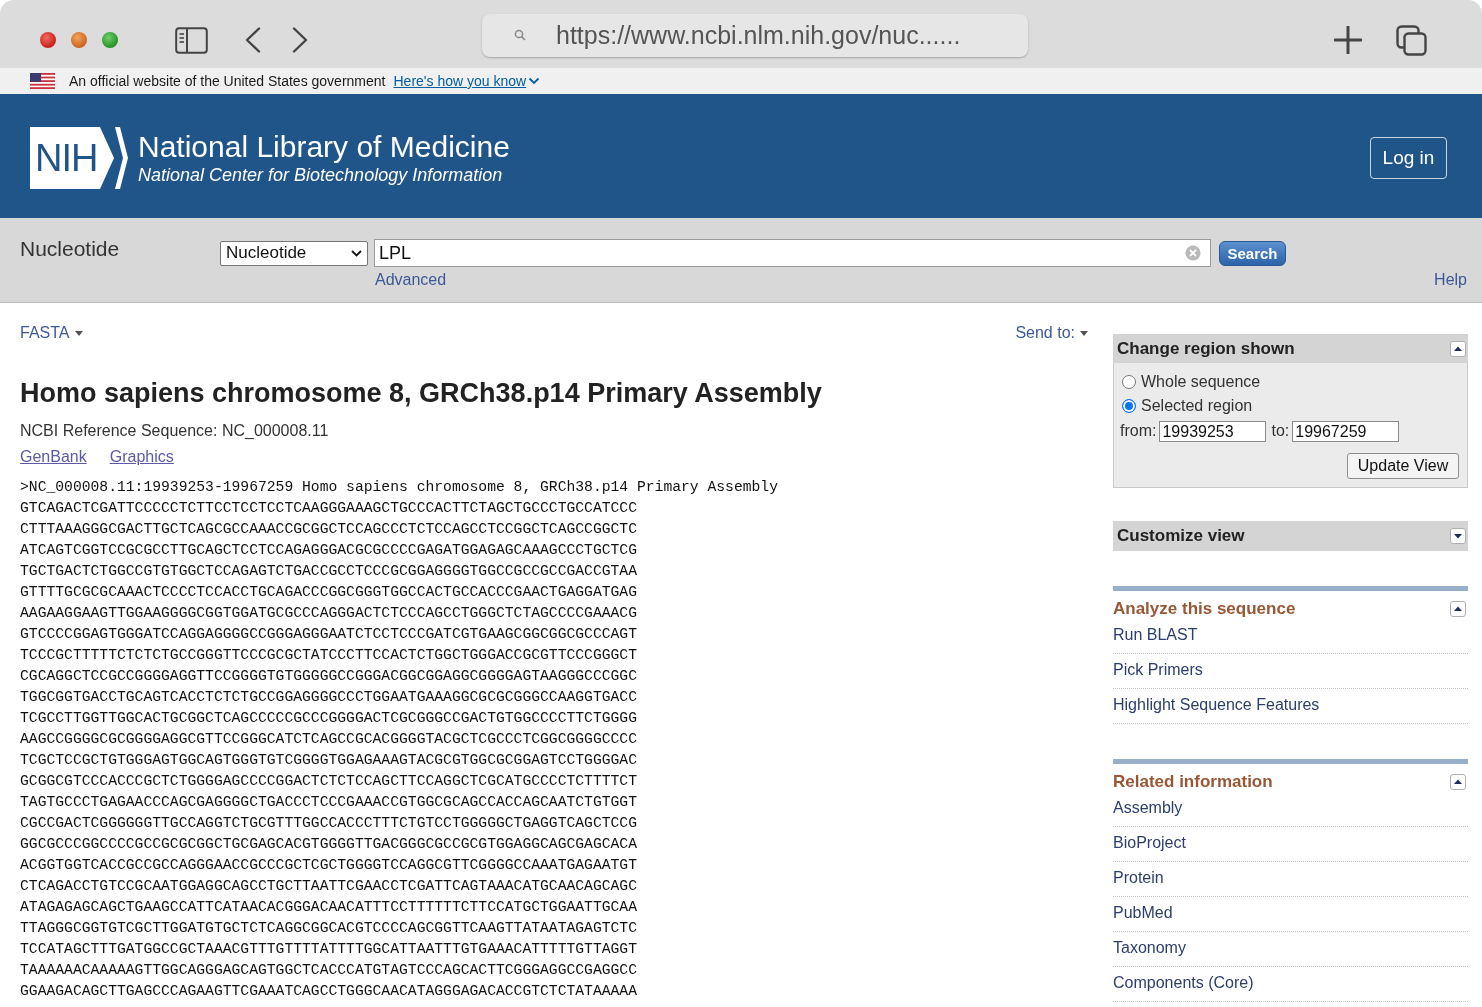 This screenshot has height=1007, width=1482. What do you see at coordinates (1155, 634) in the screenshot?
I see `sidebar-link: Run BLAST` at bounding box center [1155, 634].